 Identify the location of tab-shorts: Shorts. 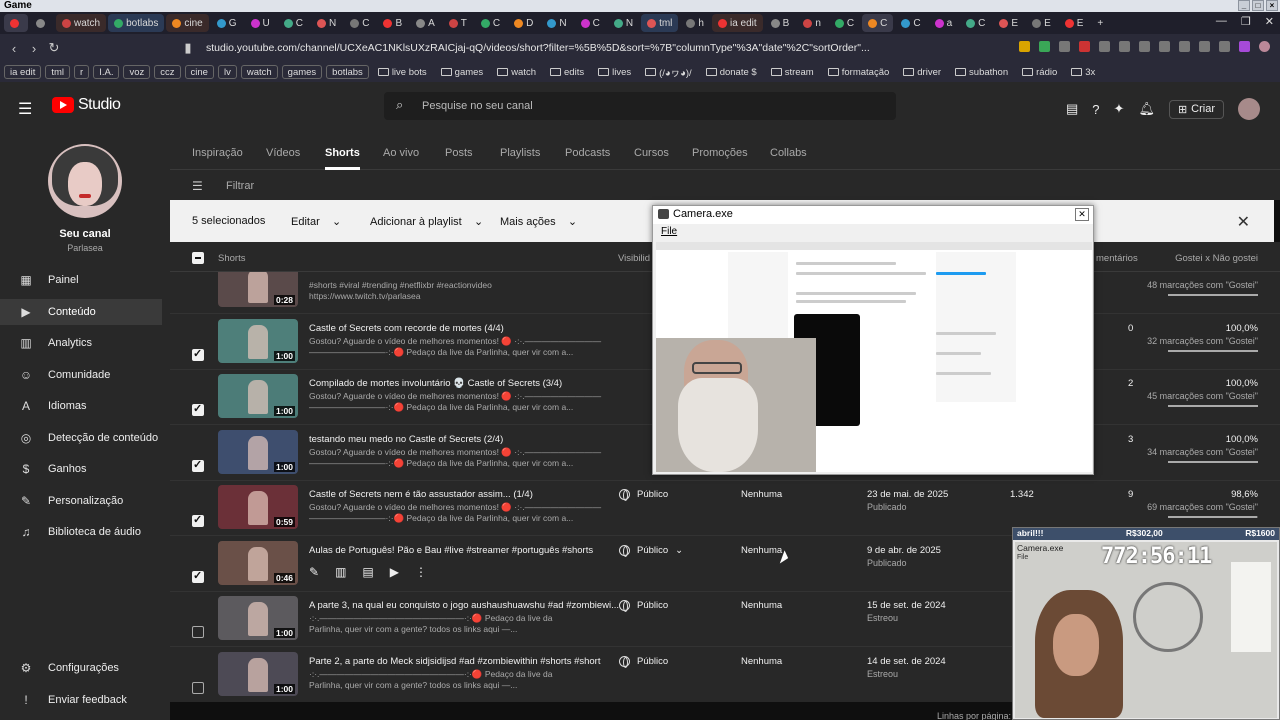
(342, 158).